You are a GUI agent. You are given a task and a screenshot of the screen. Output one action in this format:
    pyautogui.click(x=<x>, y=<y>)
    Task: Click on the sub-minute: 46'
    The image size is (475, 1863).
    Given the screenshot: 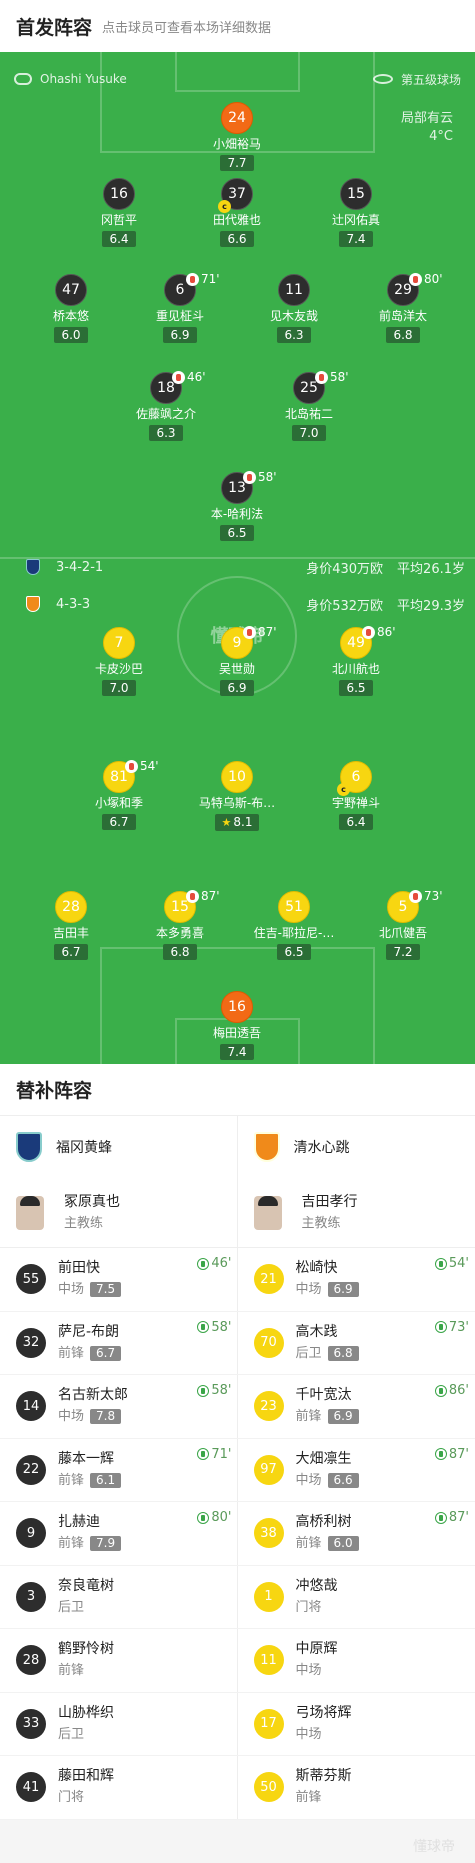 What is the action you would take?
    pyautogui.click(x=196, y=377)
    